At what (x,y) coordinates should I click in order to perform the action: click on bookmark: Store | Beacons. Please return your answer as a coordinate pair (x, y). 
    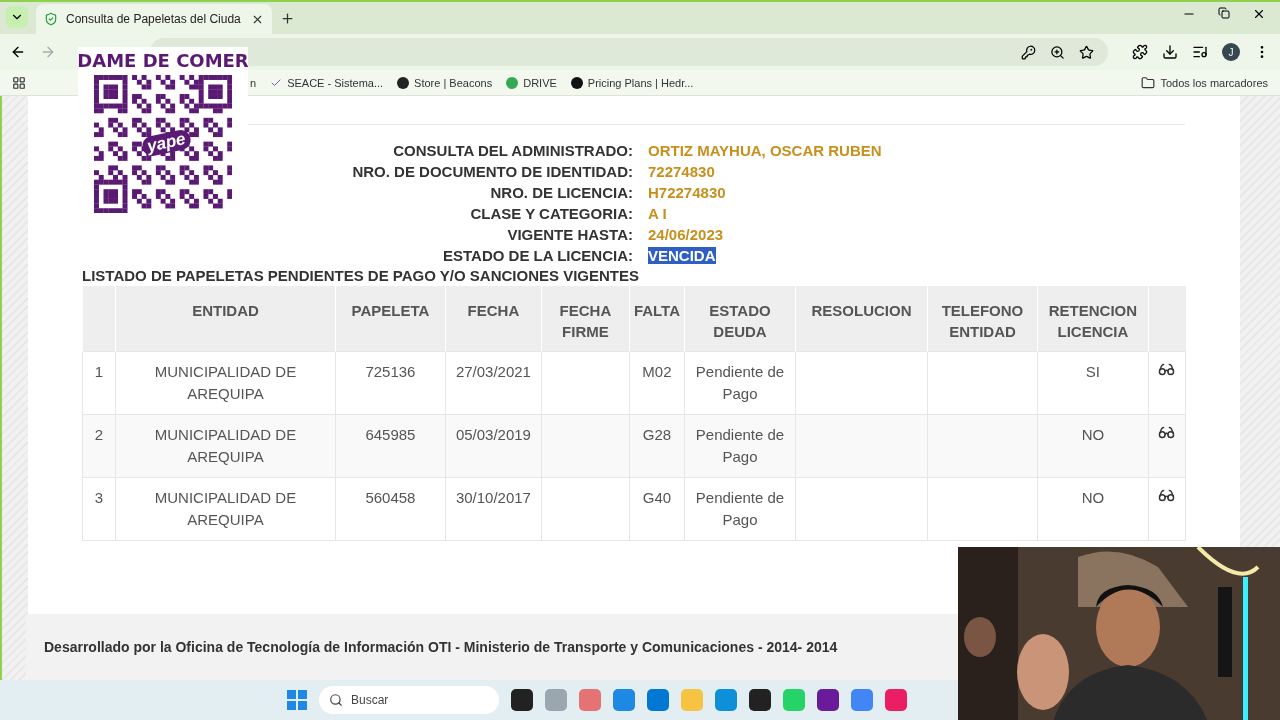
    Looking at the image, I should click on (445, 82).